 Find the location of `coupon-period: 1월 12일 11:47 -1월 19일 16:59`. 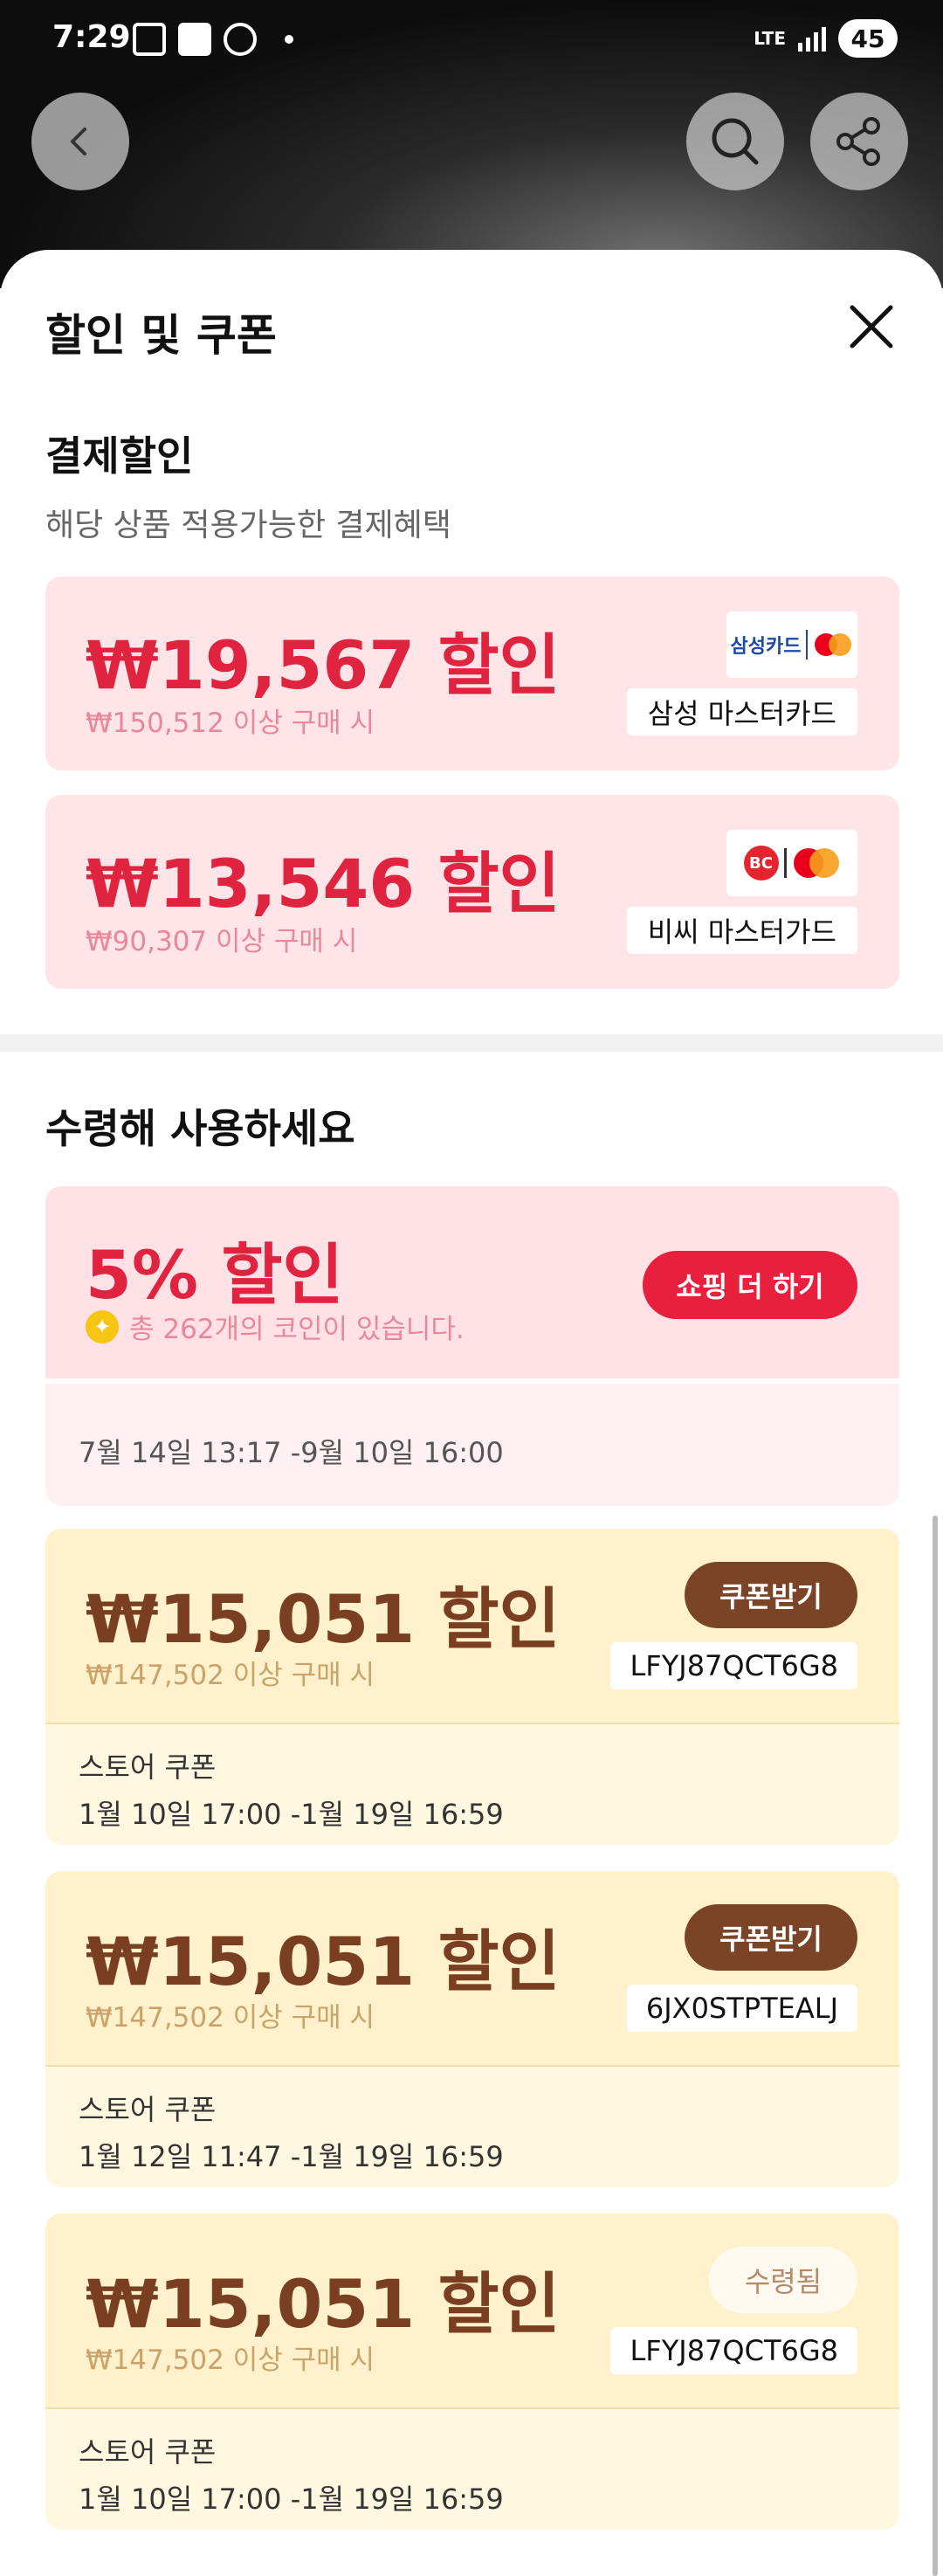

coupon-period: 1월 12일 11:47 -1월 19일 16:59 is located at coordinates (291, 2156).